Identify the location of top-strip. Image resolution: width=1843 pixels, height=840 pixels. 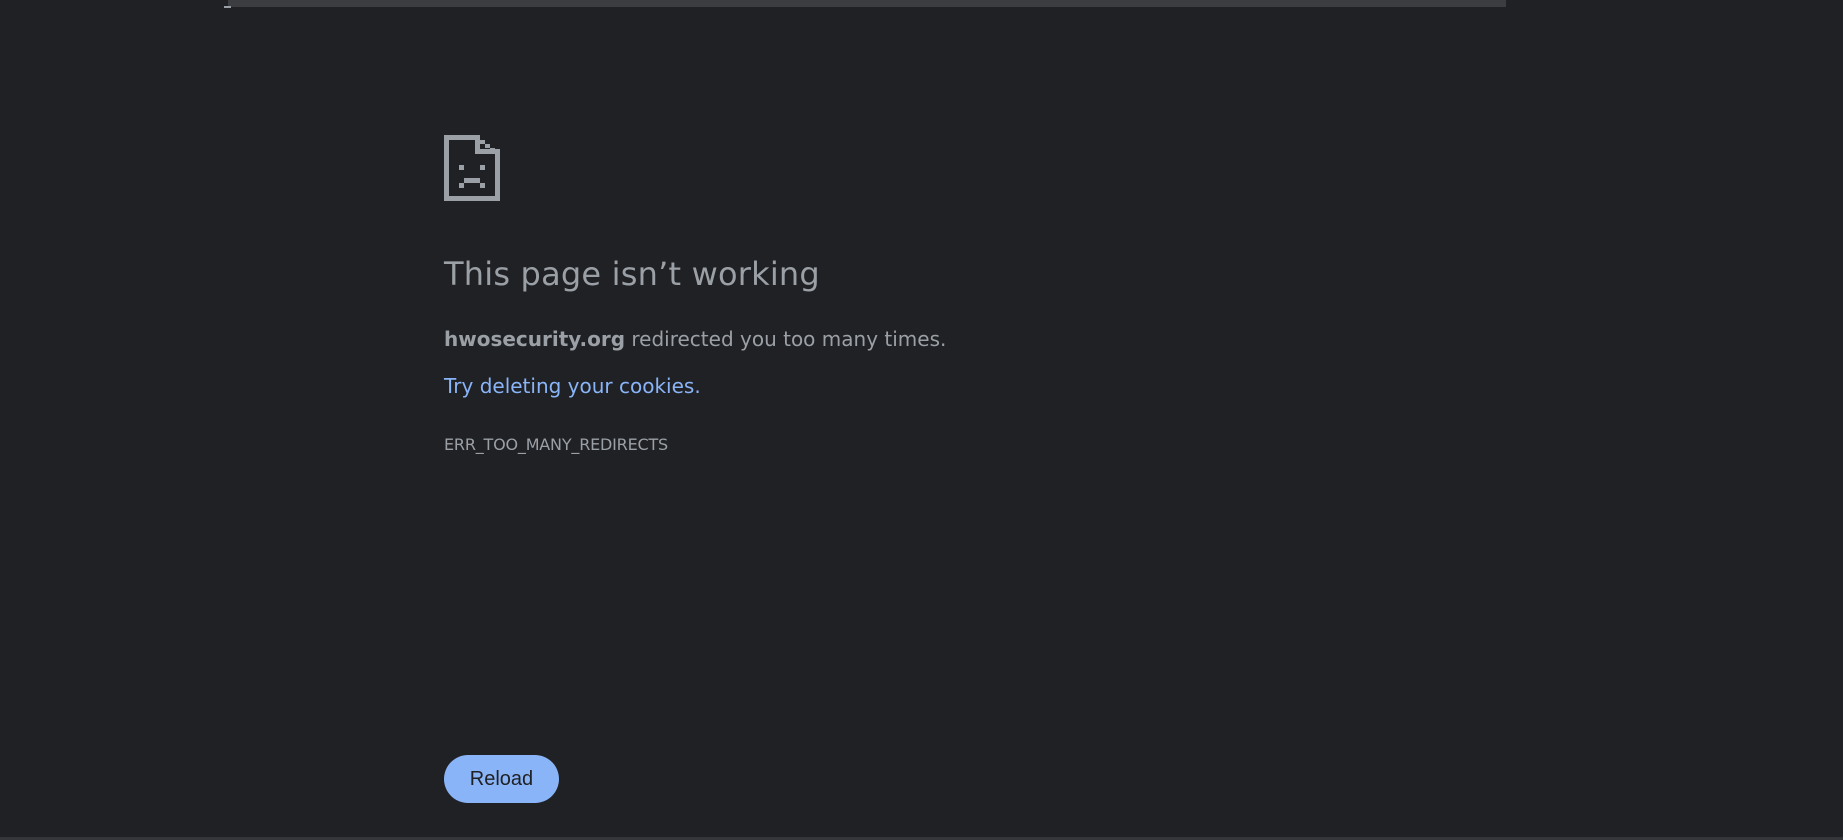
(921, 4).